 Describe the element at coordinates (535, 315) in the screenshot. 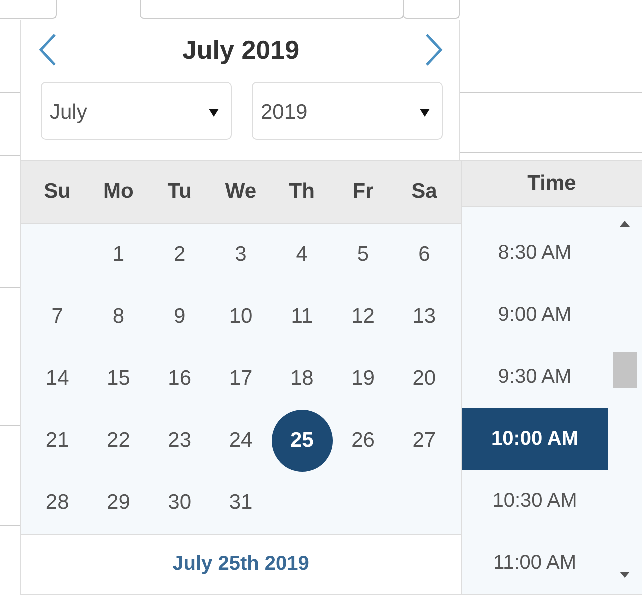

I see `time-option: 9:00 AM` at that location.